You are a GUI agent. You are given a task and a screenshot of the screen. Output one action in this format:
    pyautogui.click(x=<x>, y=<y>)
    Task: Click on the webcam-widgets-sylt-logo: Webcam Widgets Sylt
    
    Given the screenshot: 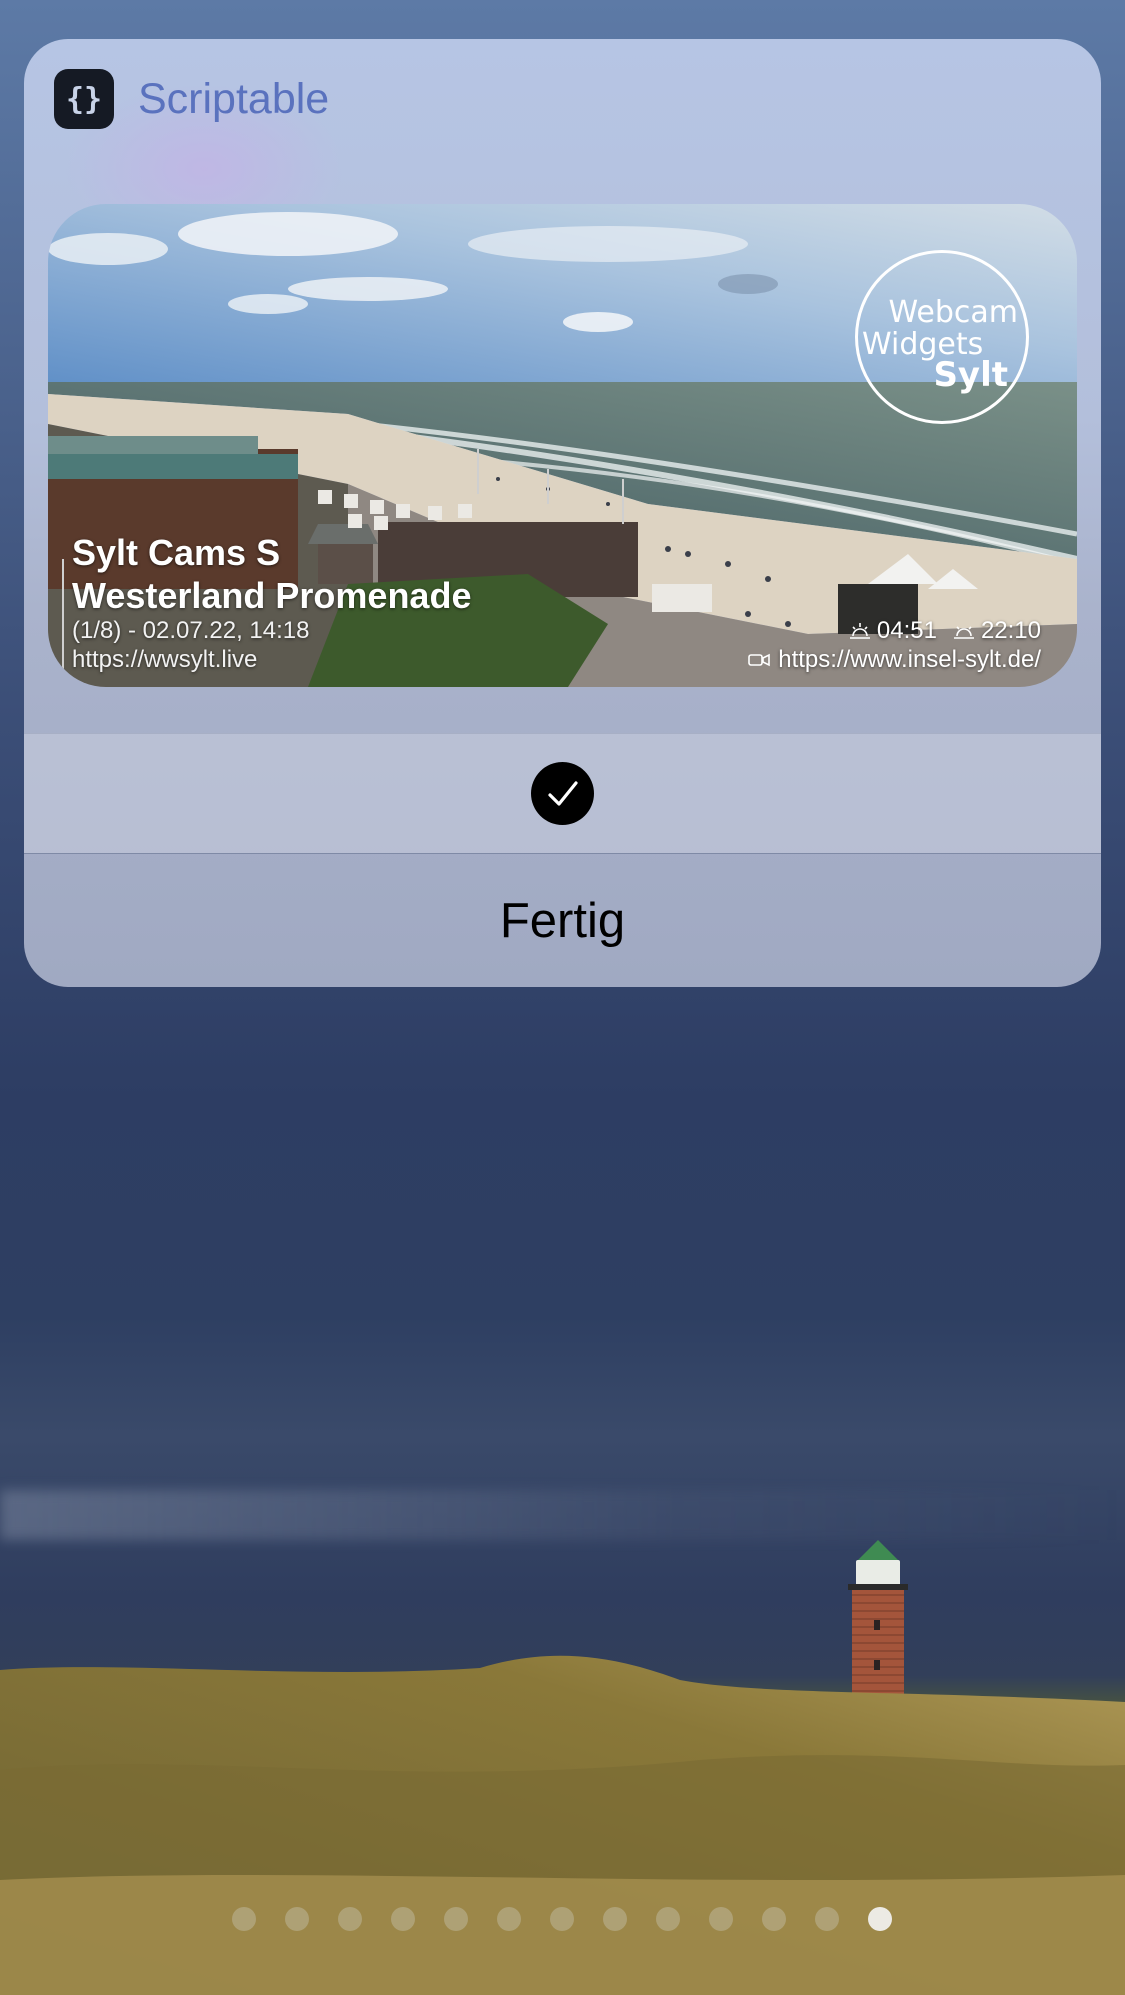 What is the action you would take?
    pyautogui.click(x=942, y=337)
    